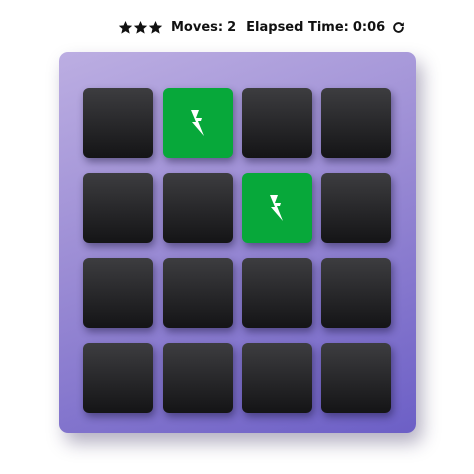 The height and width of the screenshot is (474, 474). What do you see at coordinates (197, 27) in the screenshot?
I see `moves-label: Moves:` at bounding box center [197, 27].